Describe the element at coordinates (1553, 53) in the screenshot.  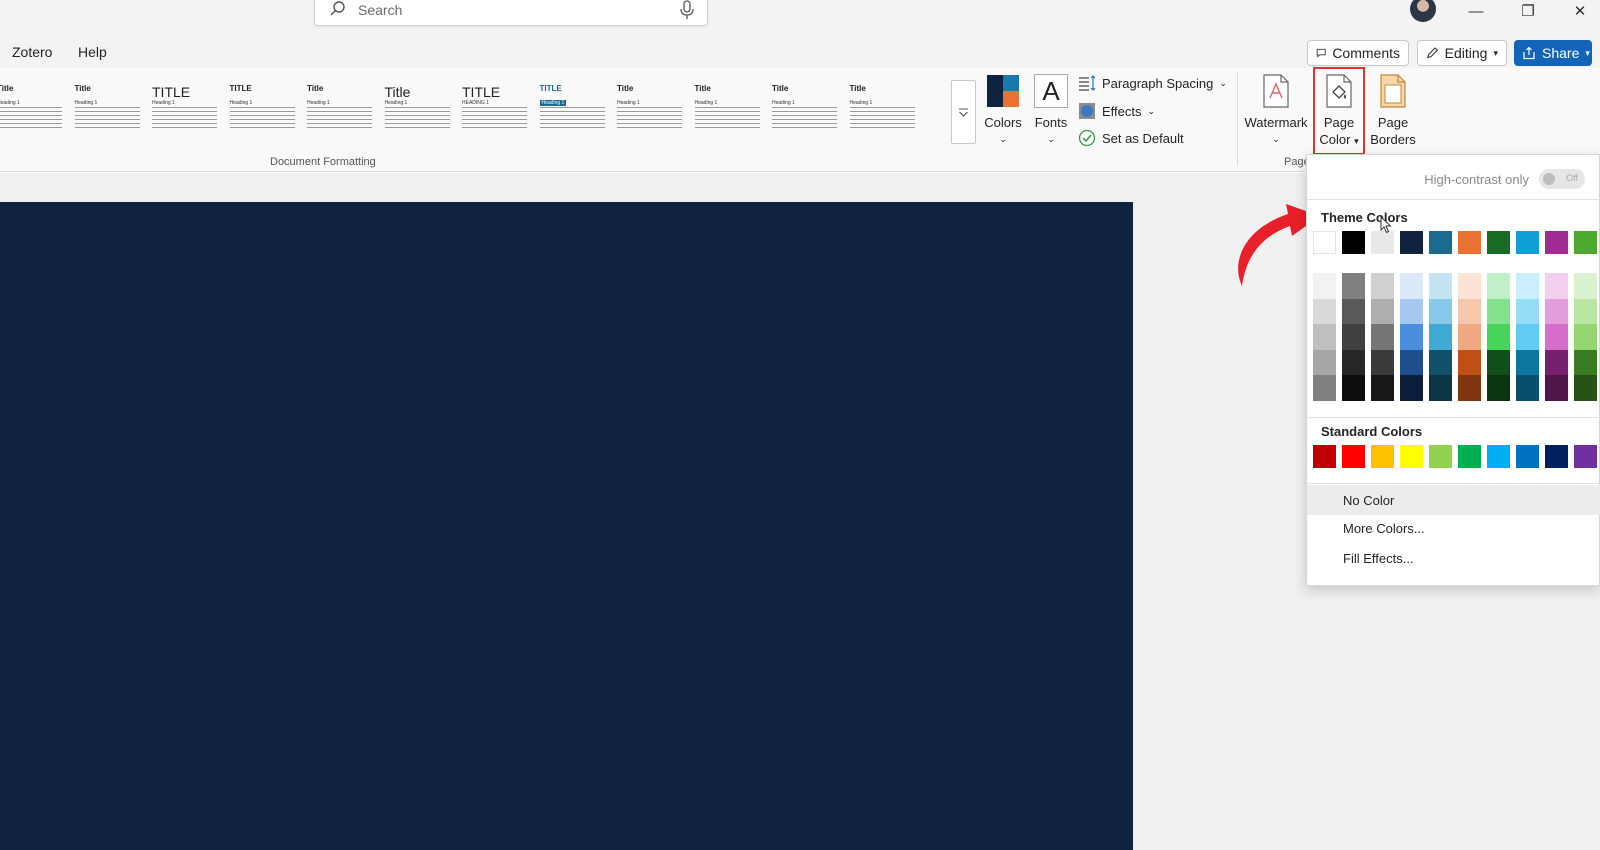
I see `share-button: Share ▾` at that location.